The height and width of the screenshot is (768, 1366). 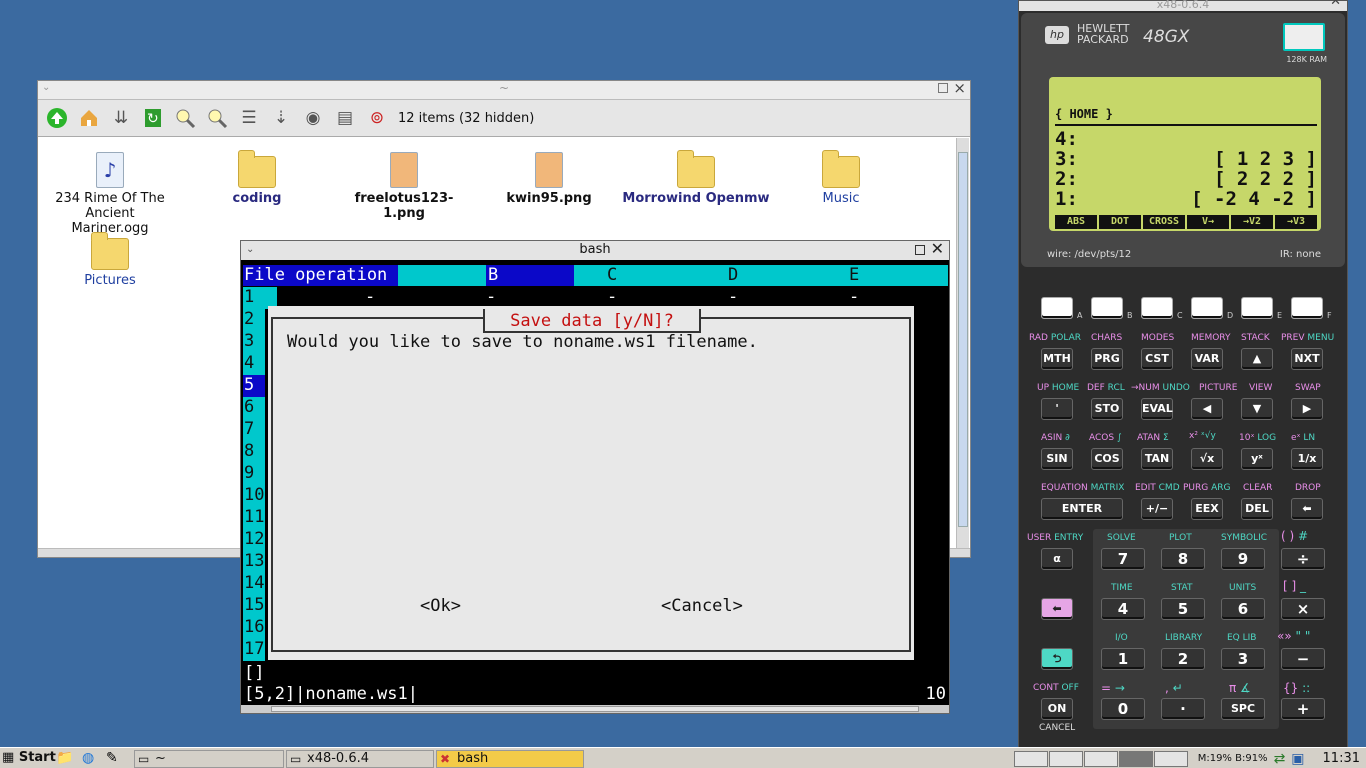 I want to click on file-item: Music, so click(x=841, y=175).